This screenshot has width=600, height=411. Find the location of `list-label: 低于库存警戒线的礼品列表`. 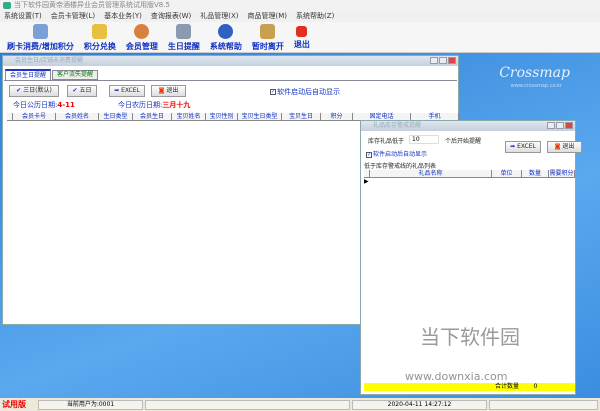

list-label: 低于库存警戒线的礼品列表 is located at coordinates (400, 166).